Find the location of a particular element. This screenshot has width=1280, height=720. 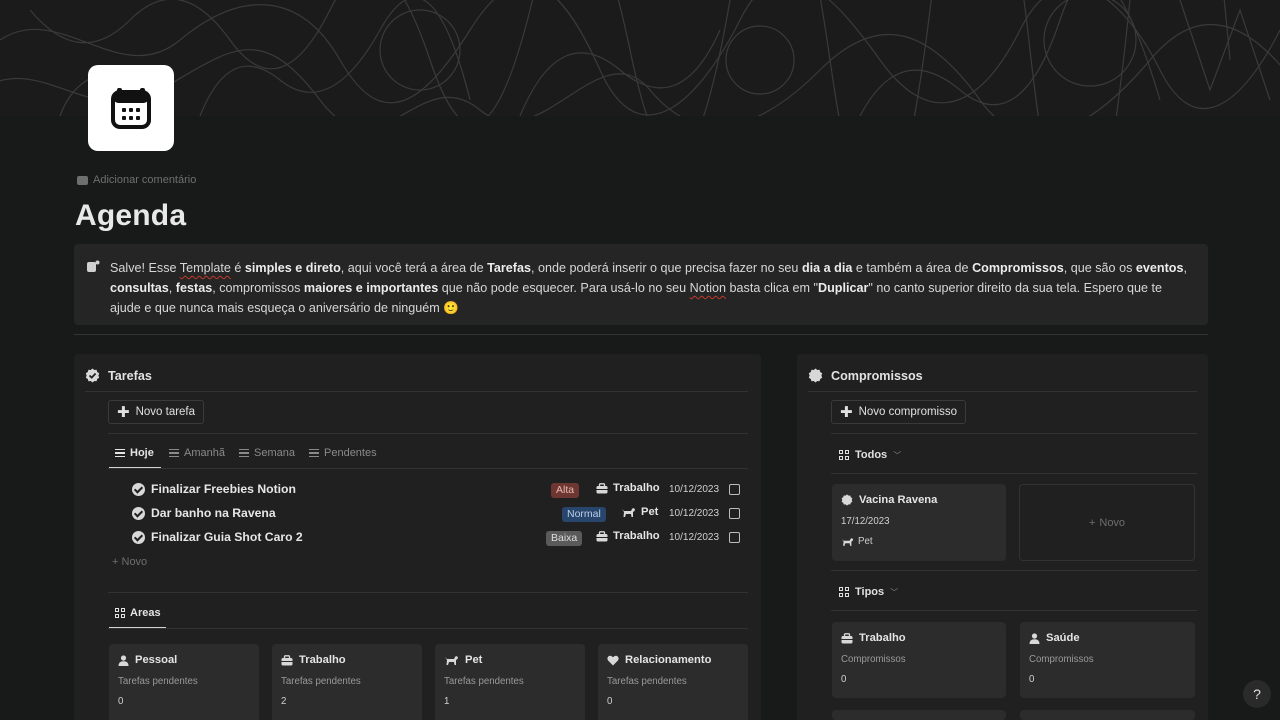

add-comment-button: Adicionar comentário is located at coordinates (136, 180).